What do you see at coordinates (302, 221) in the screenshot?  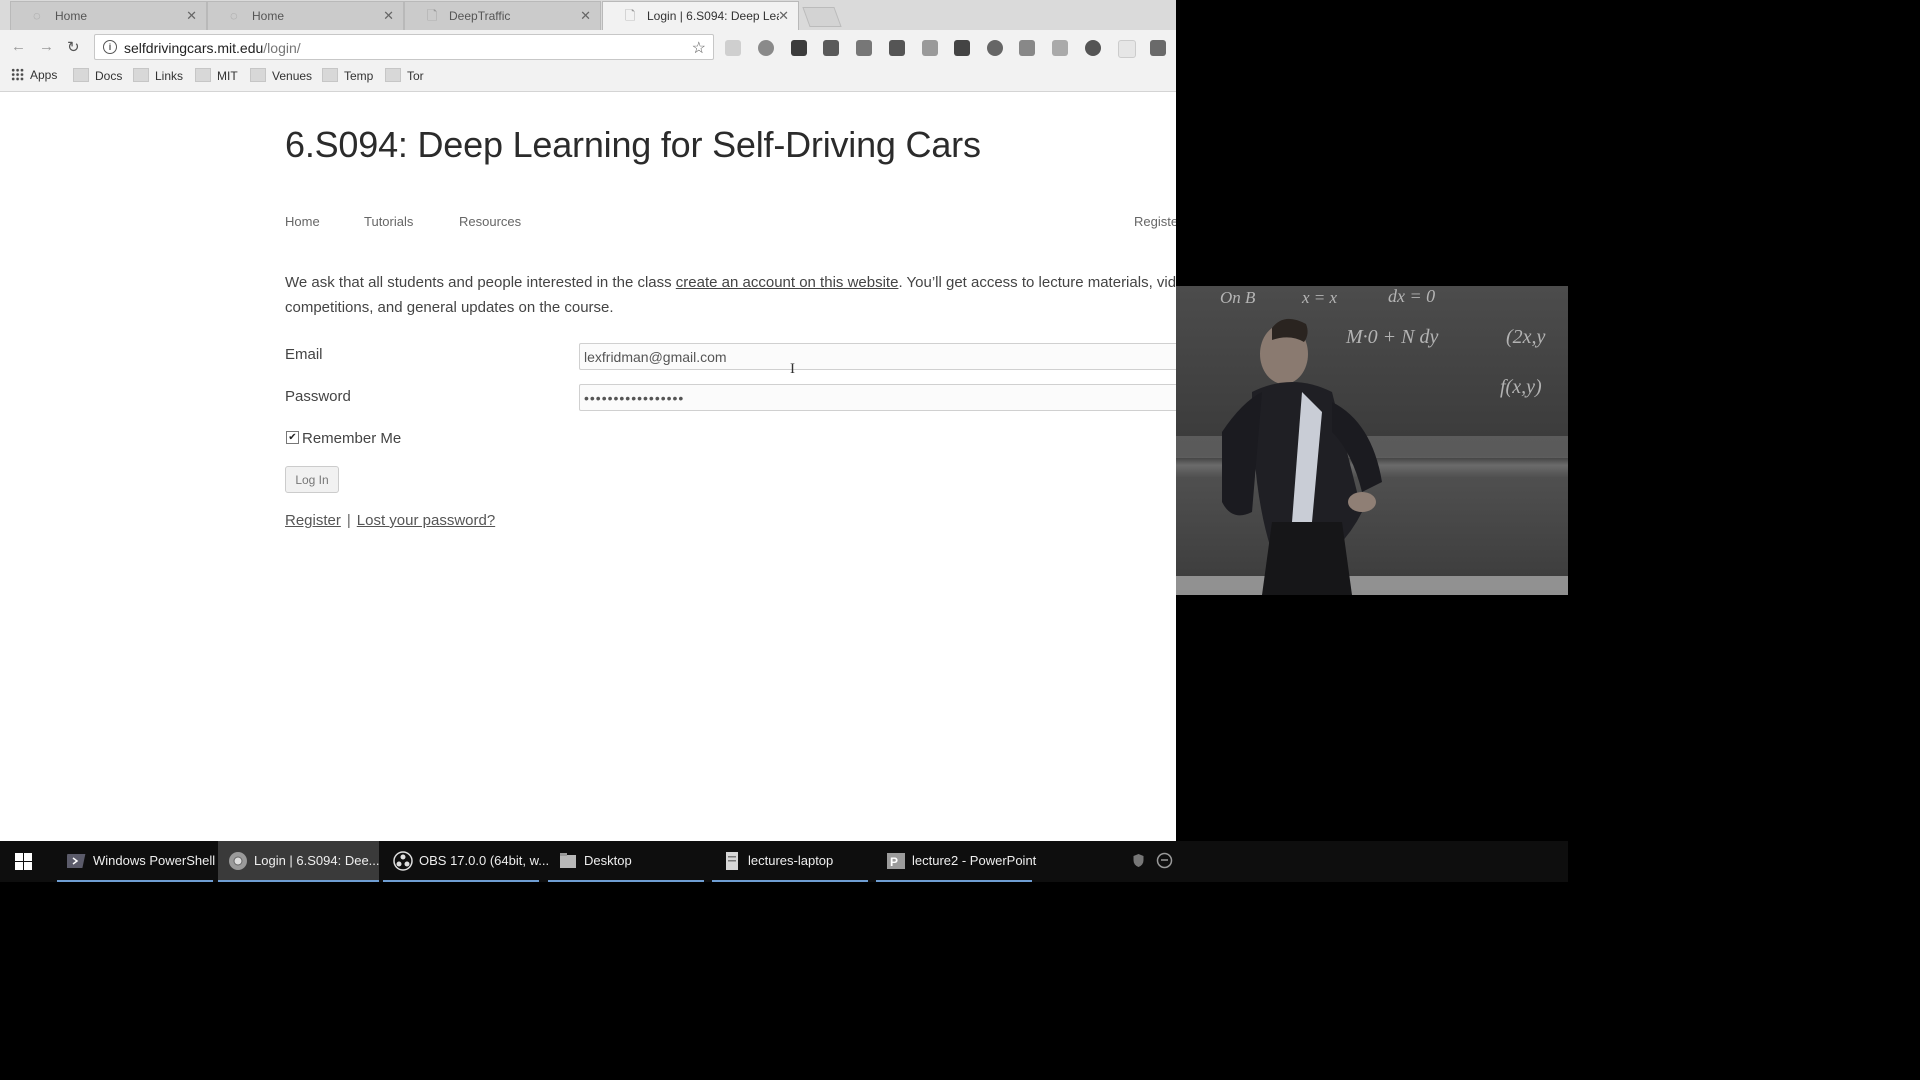 I see `nav-home: Home` at bounding box center [302, 221].